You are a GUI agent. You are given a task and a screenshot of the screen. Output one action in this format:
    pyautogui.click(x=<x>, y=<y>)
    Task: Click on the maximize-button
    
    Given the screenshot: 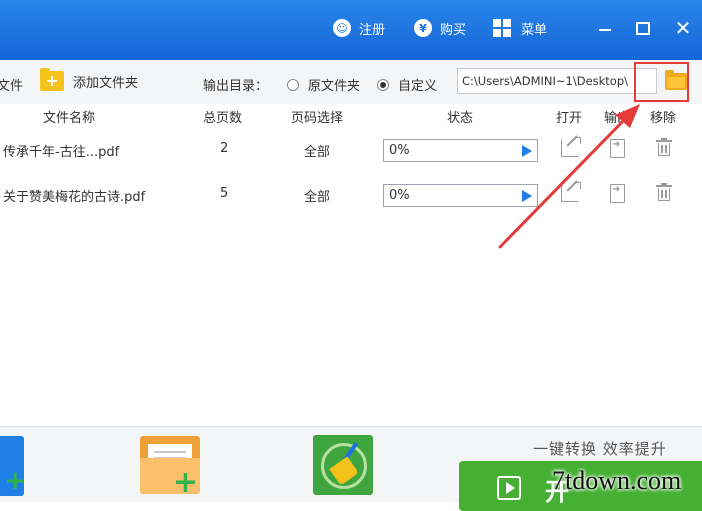 What is the action you would take?
    pyautogui.click(x=643, y=28)
    